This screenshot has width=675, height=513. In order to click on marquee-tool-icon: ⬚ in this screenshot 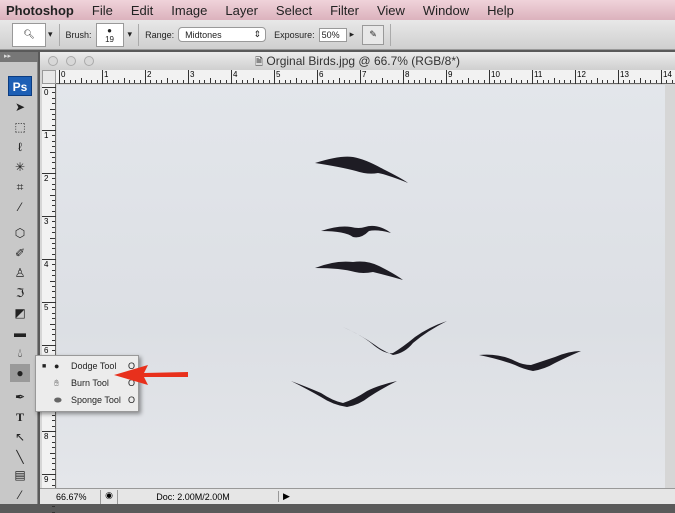, I will do `click(20, 127)`.